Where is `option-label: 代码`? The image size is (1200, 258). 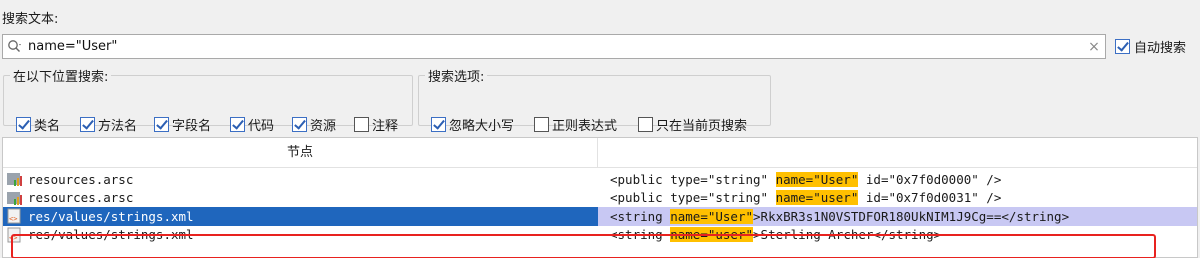
option-label: 代码 is located at coordinates (261, 126).